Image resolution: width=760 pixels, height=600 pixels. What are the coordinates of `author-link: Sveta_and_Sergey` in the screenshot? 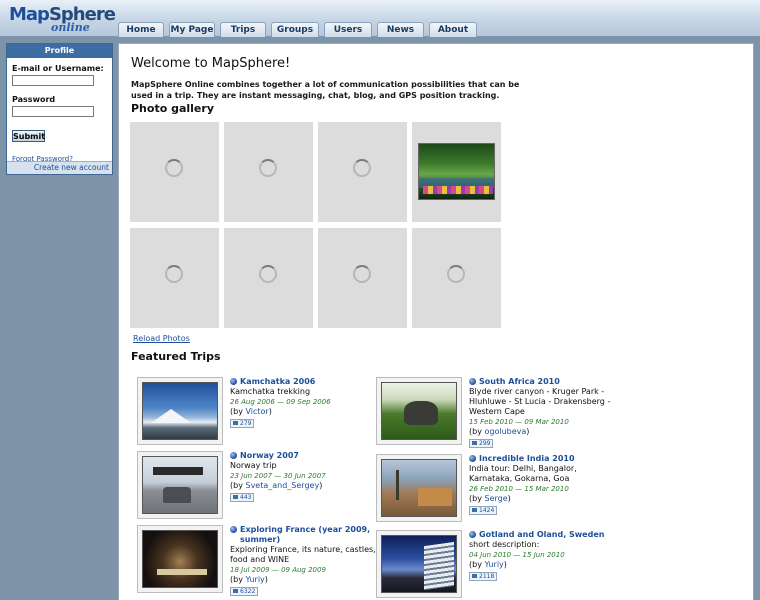 It's located at (282, 485).